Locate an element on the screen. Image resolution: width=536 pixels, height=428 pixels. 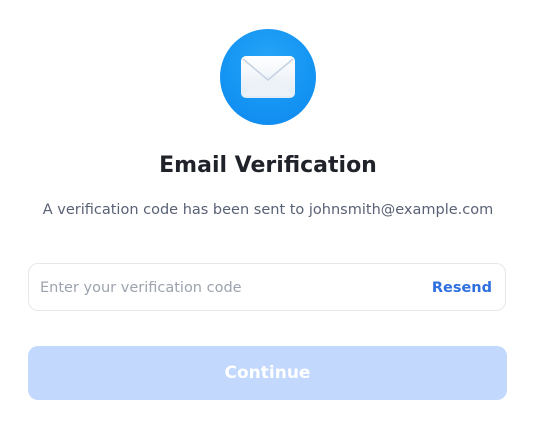
verification-code-input is located at coordinates (230, 288).